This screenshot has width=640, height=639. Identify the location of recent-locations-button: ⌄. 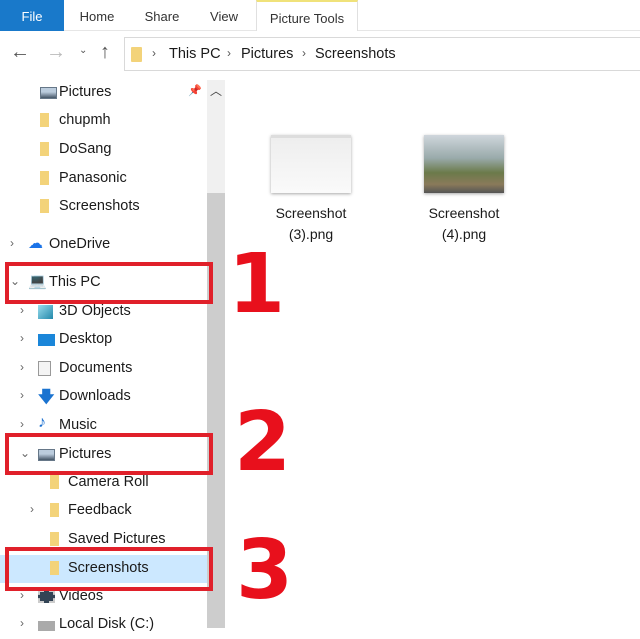
(83, 50).